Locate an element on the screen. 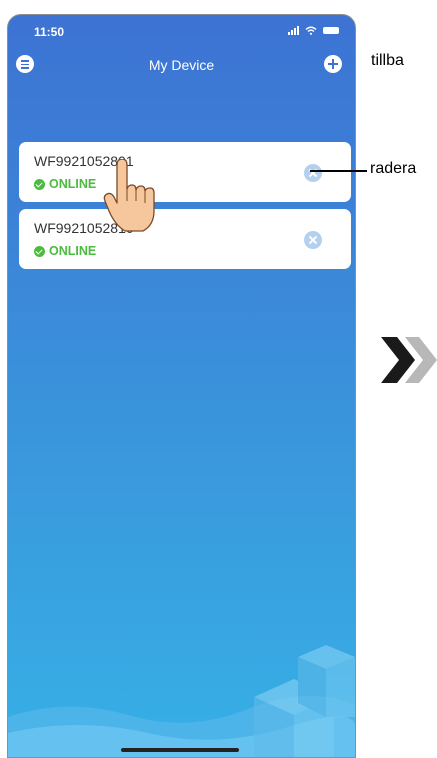 This screenshot has height=758, width=437. device-card: WF9921052810 ONLINE is located at coordinates (185, 239).